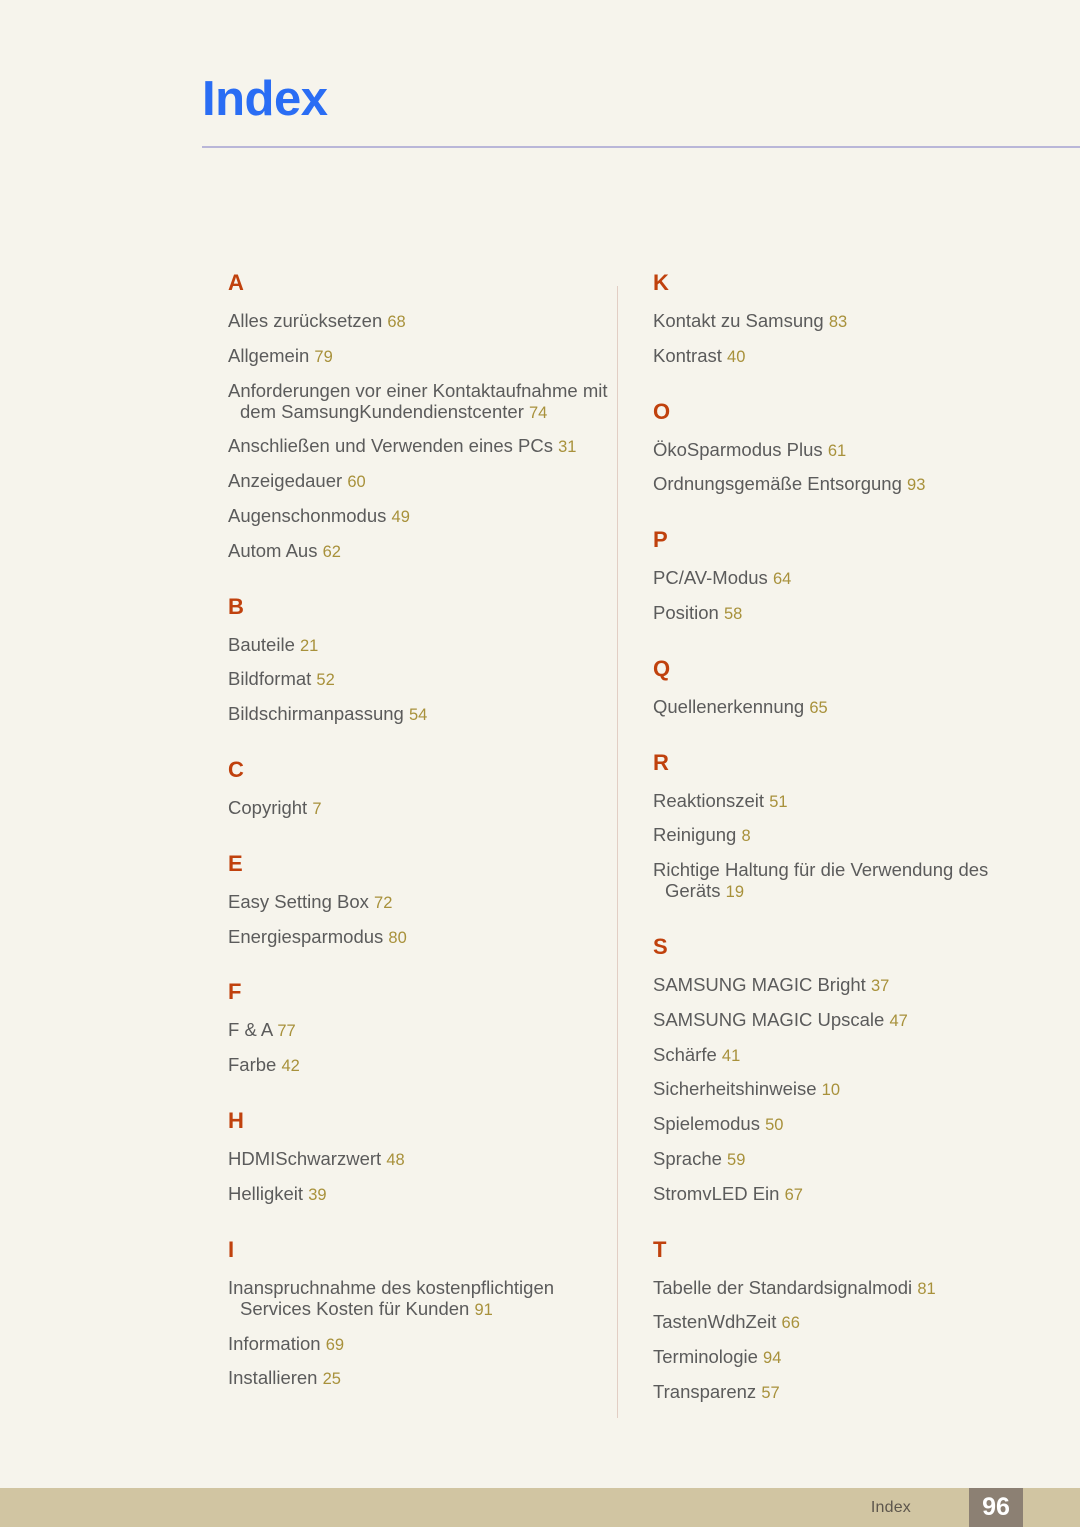 Image resolution: width=1080 pixels, height=1527 pixels. I want to click on section-letter: C, so click(236, 770).